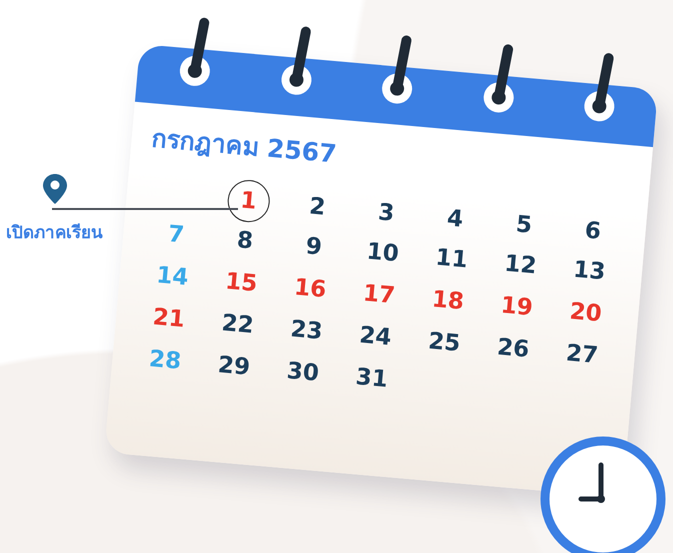  I want to click on calendar-date: 22, so click(237, 324).